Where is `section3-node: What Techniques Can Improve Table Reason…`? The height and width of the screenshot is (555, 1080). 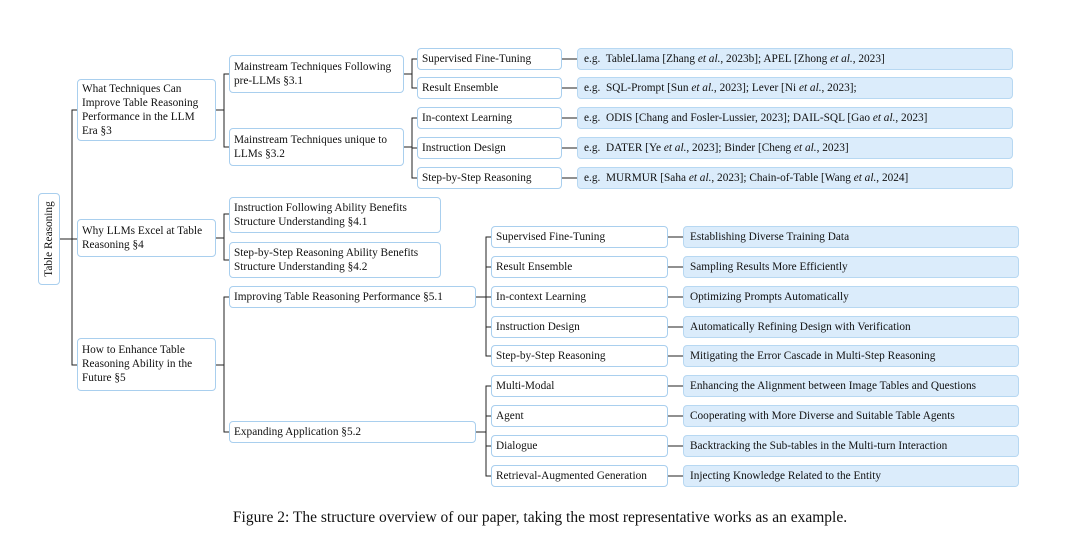
section3-node: What Techniques Can Improve Table Reason… is located at coordinates (146, 110).